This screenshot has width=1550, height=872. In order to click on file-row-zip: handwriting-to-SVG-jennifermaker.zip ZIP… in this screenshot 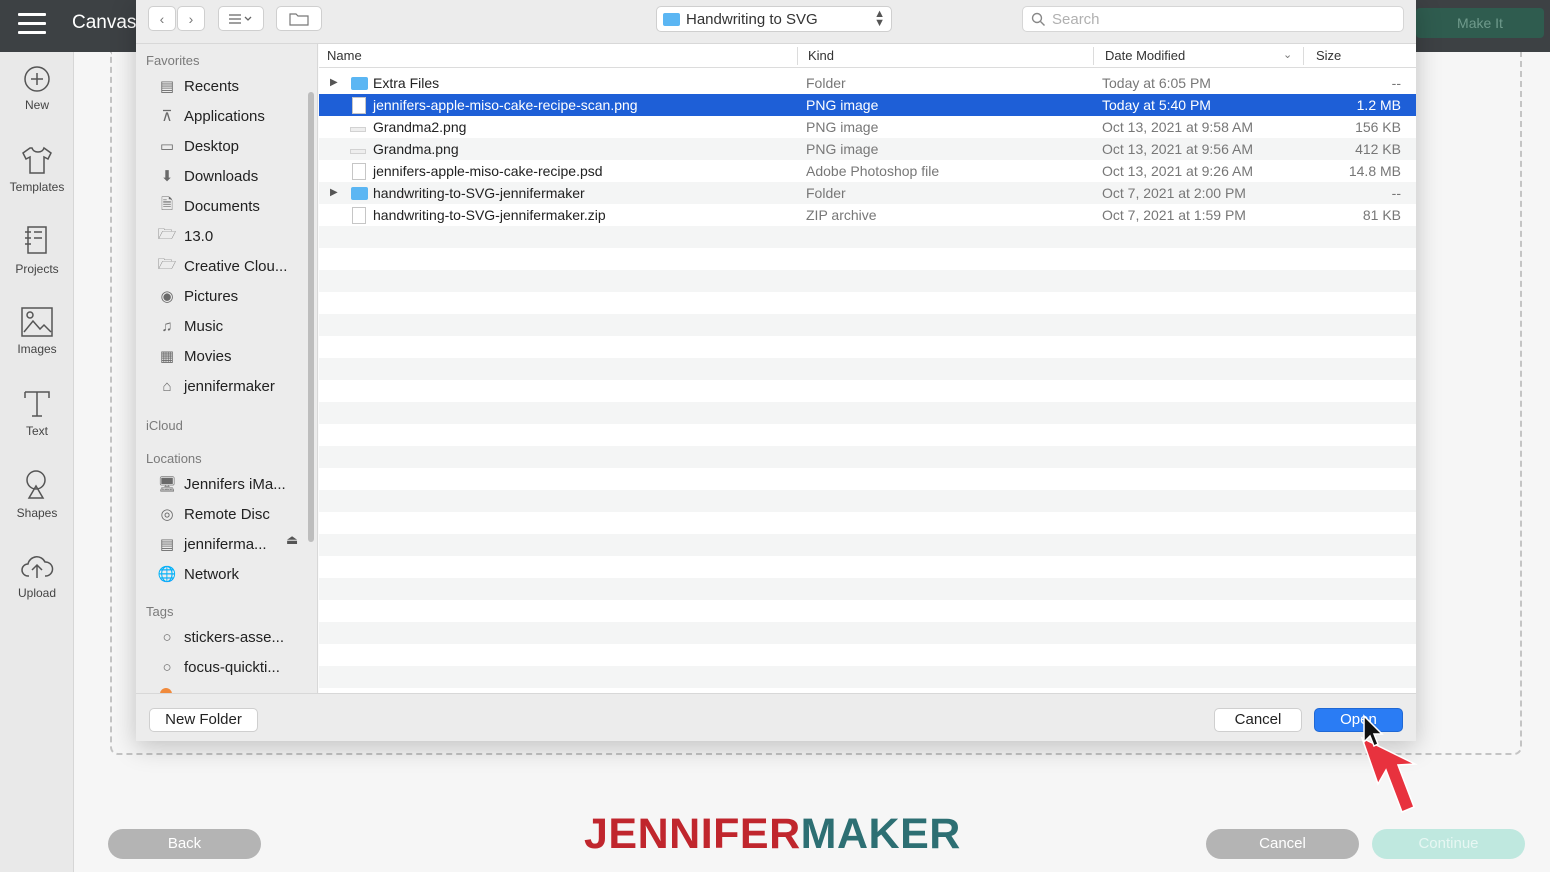, I will do `click(867, 215)`.